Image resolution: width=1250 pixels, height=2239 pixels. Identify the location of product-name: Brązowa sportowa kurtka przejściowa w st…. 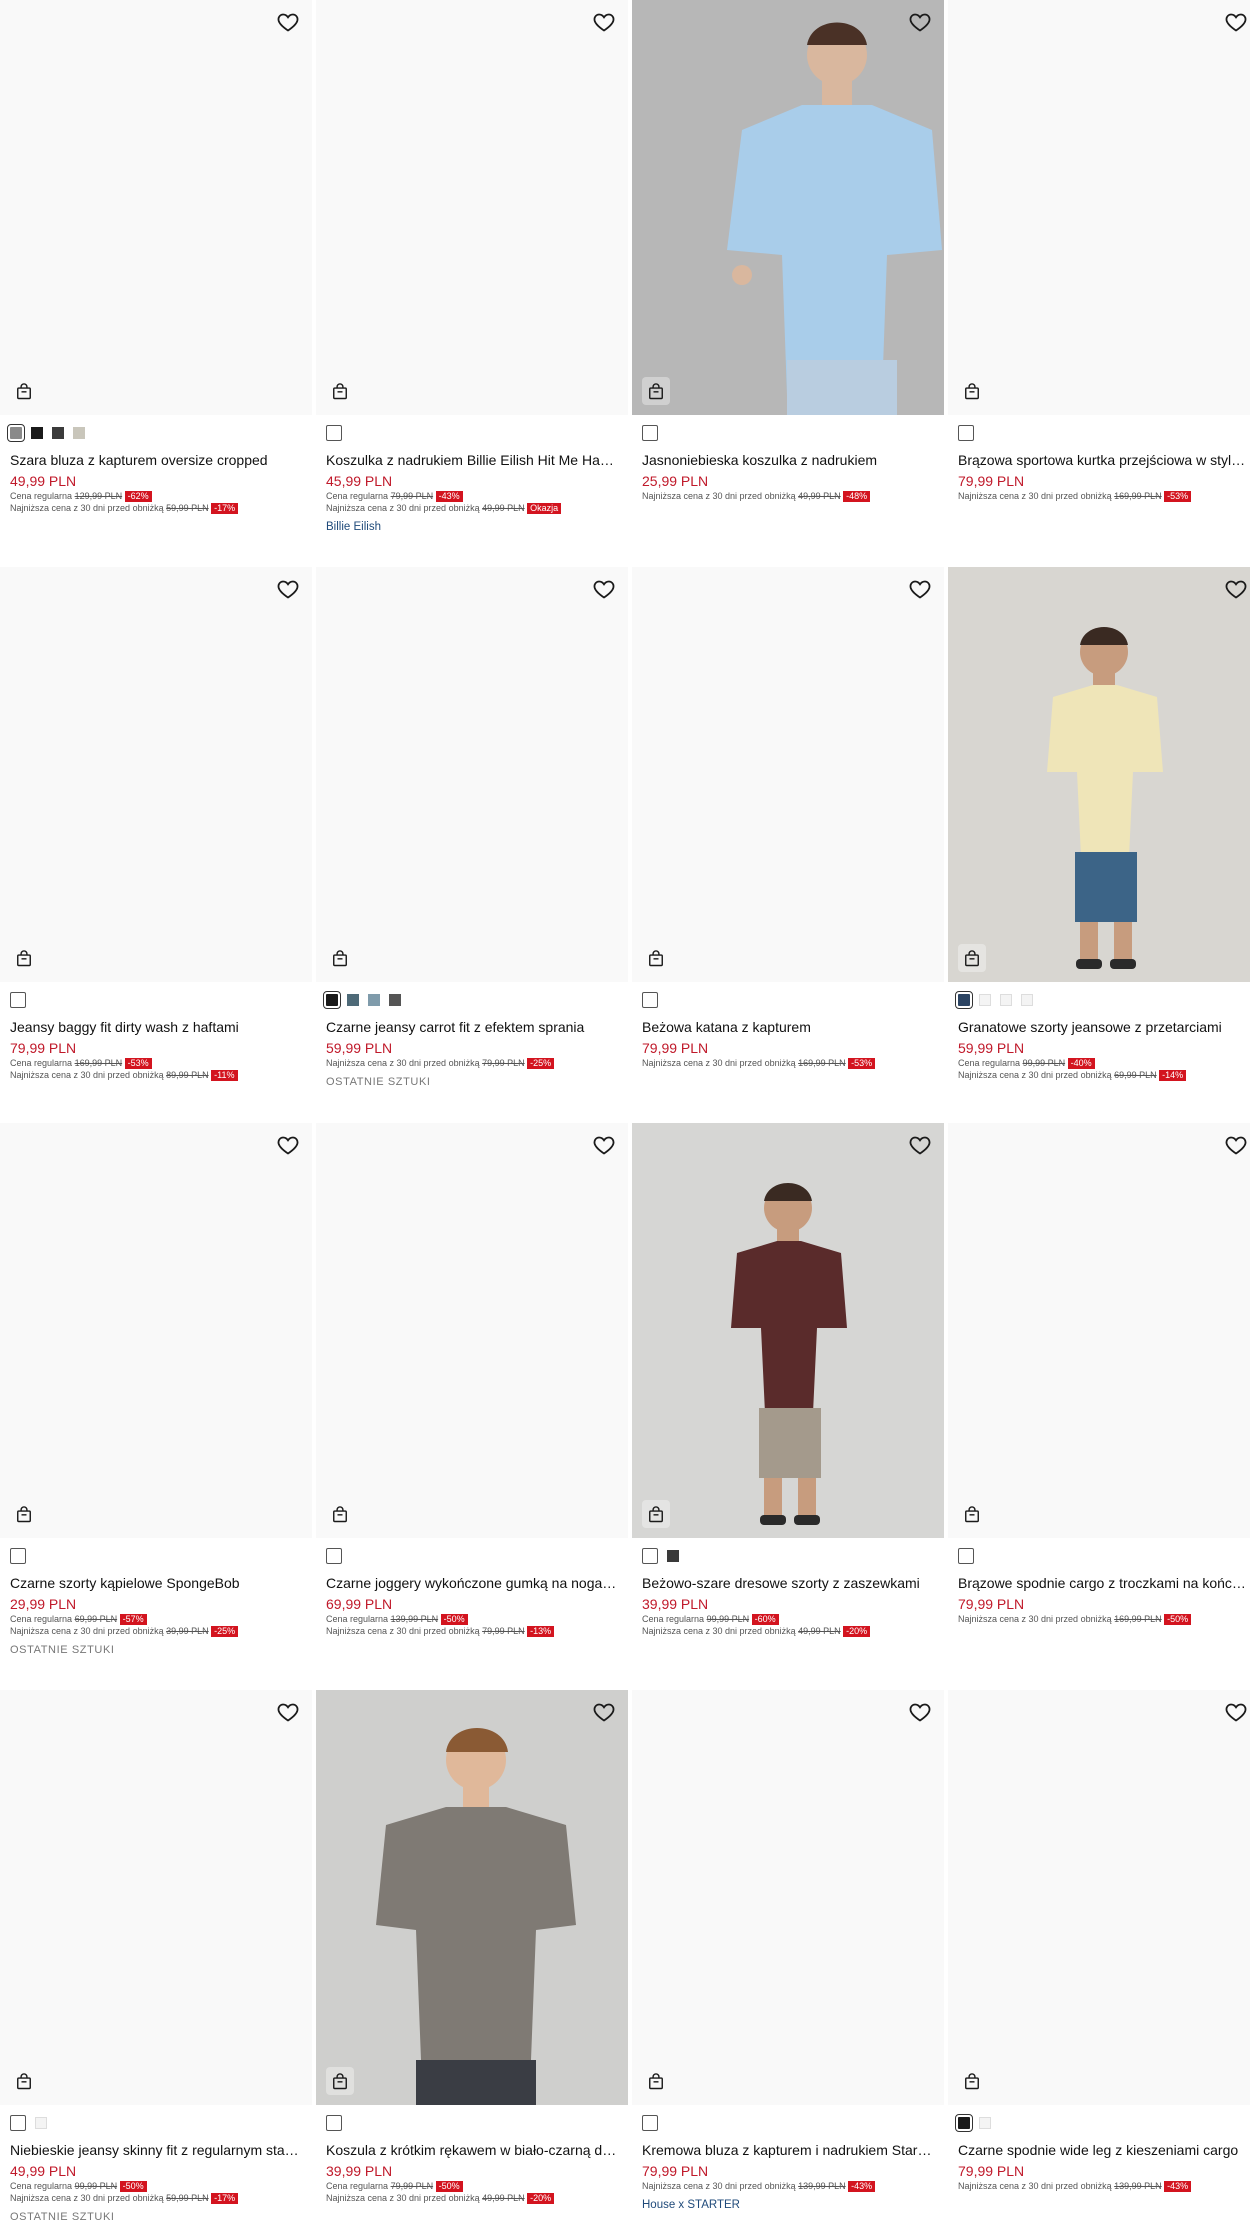
(1104, 460).